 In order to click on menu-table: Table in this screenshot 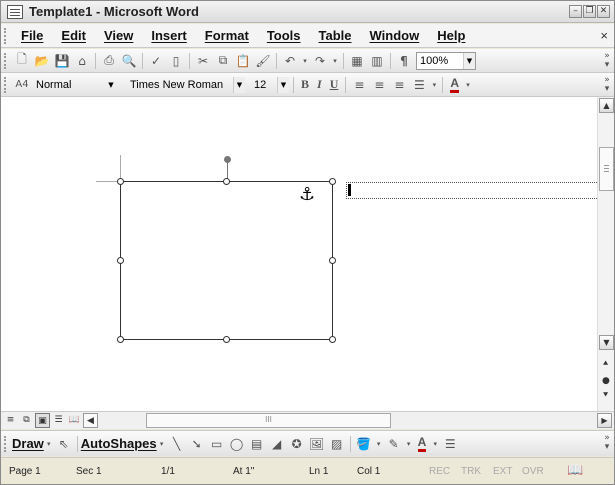, I will do `click(335, 35)`.